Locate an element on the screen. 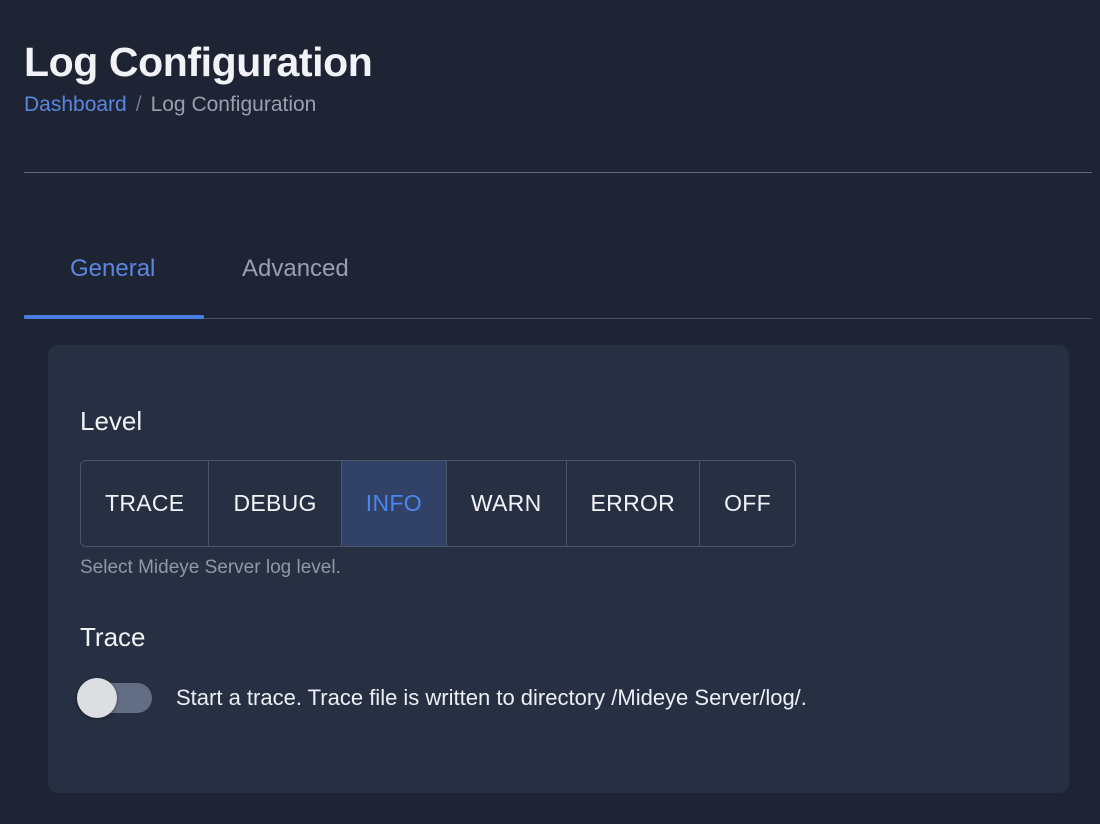 This screenshot has width=1100, height=824. level-option-trace: TRACE is located at coordinates (145, 504).